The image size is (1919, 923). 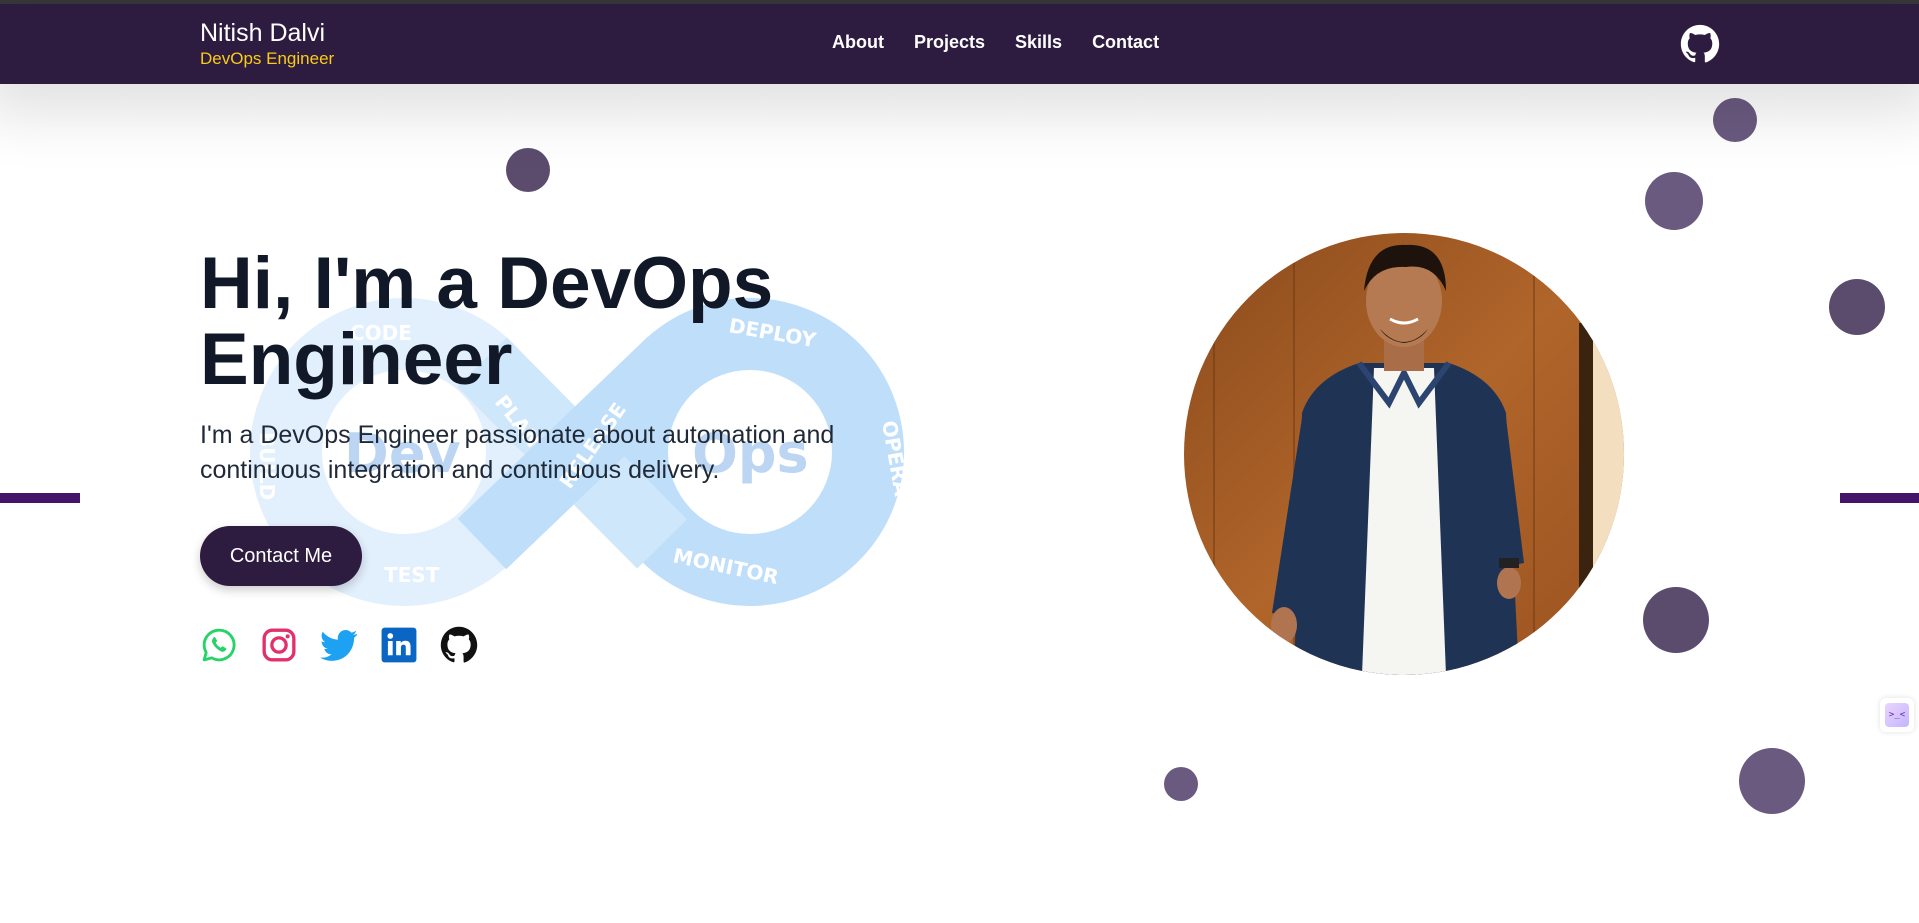 I want to click on twitter-icon, so click(x=339, y=645).